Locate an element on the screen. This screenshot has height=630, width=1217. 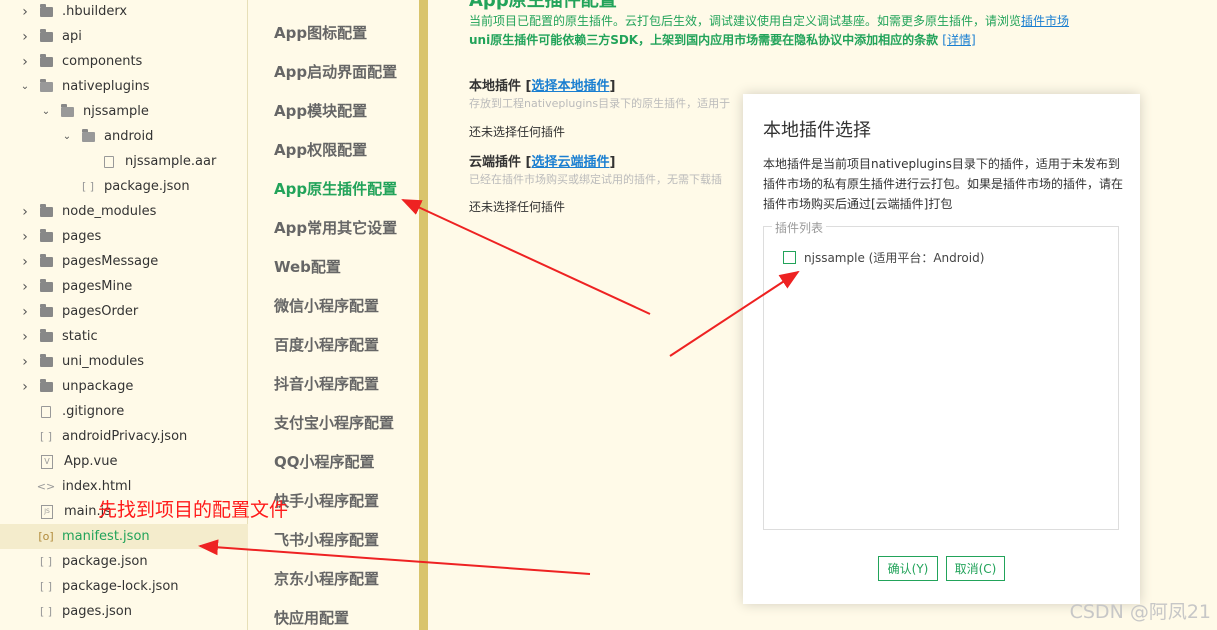
arrow-to-plugin-checkbox is located at coordinates (734, 313).